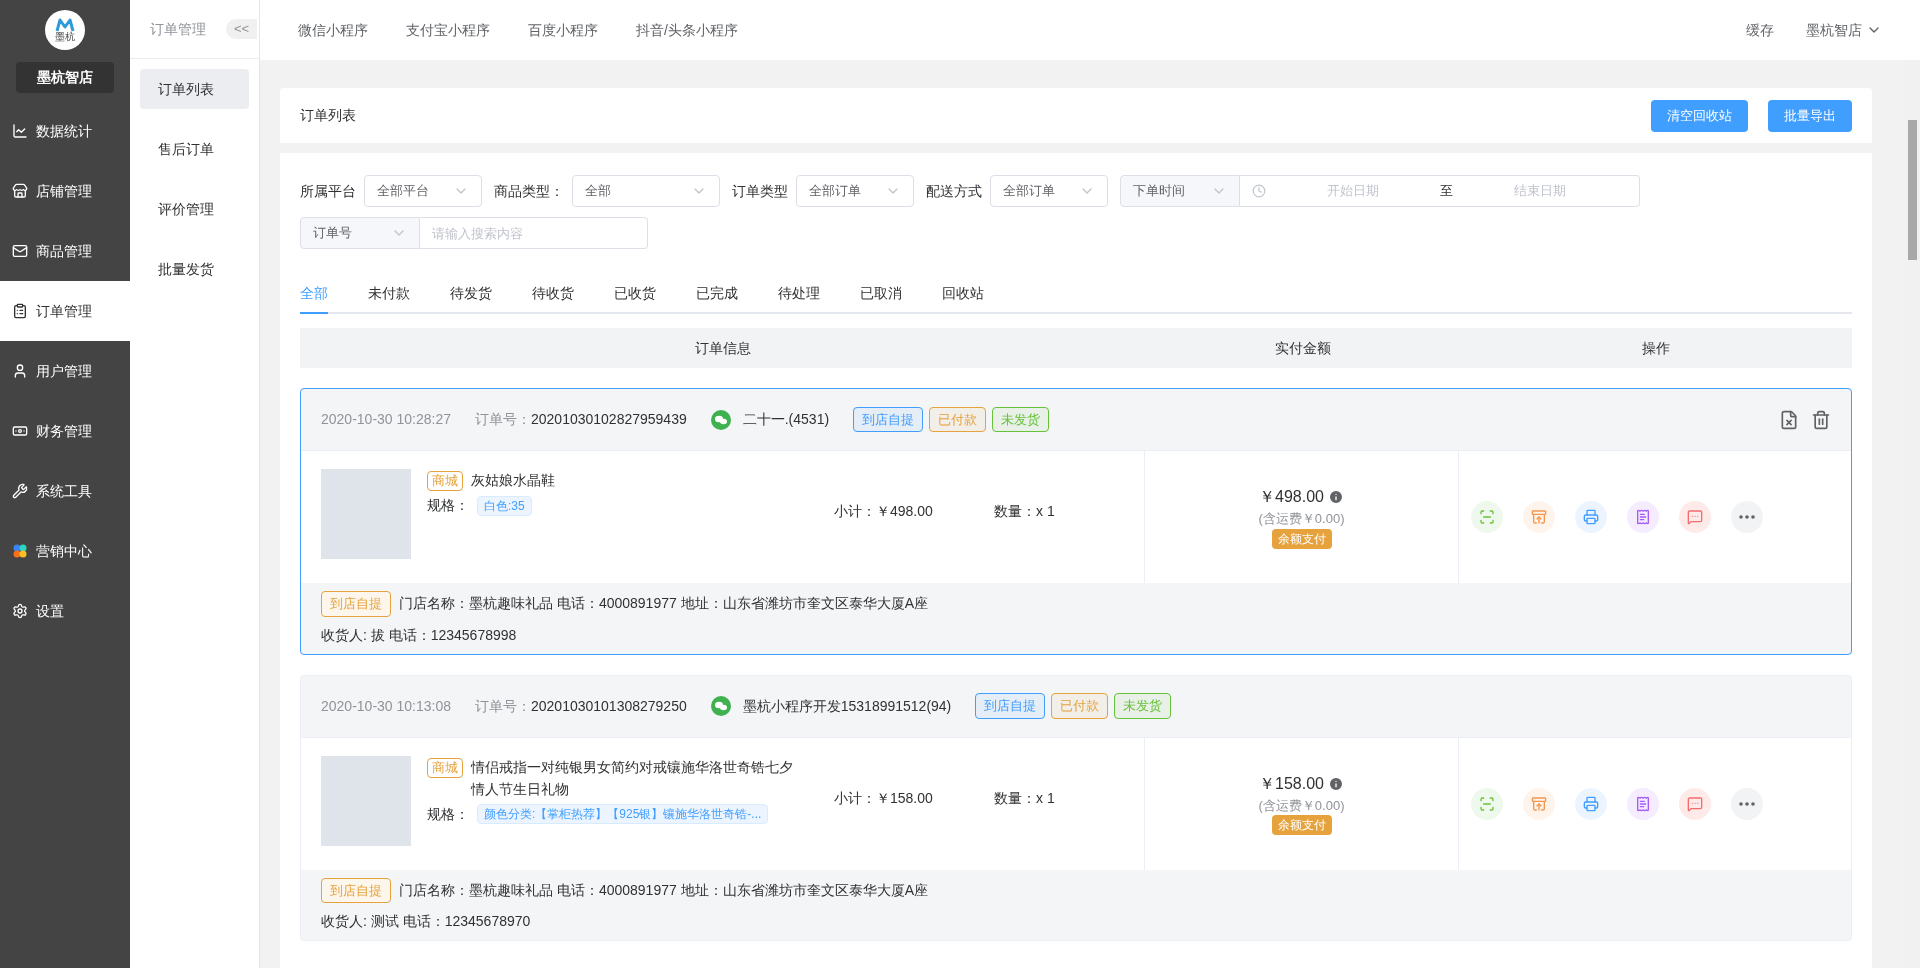  Describe the element at coordinates (581, 706) in the screenshot. I see `order-number: 订单号：20201030101308279250` at that location.